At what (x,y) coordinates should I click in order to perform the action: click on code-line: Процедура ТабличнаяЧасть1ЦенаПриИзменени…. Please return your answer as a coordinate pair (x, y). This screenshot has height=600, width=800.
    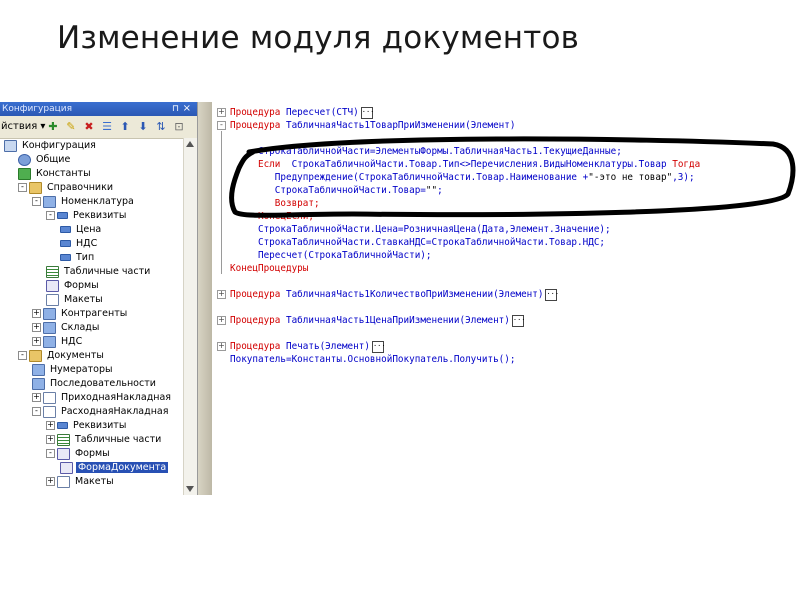
    Looking at the image, I should click on (378, 320).